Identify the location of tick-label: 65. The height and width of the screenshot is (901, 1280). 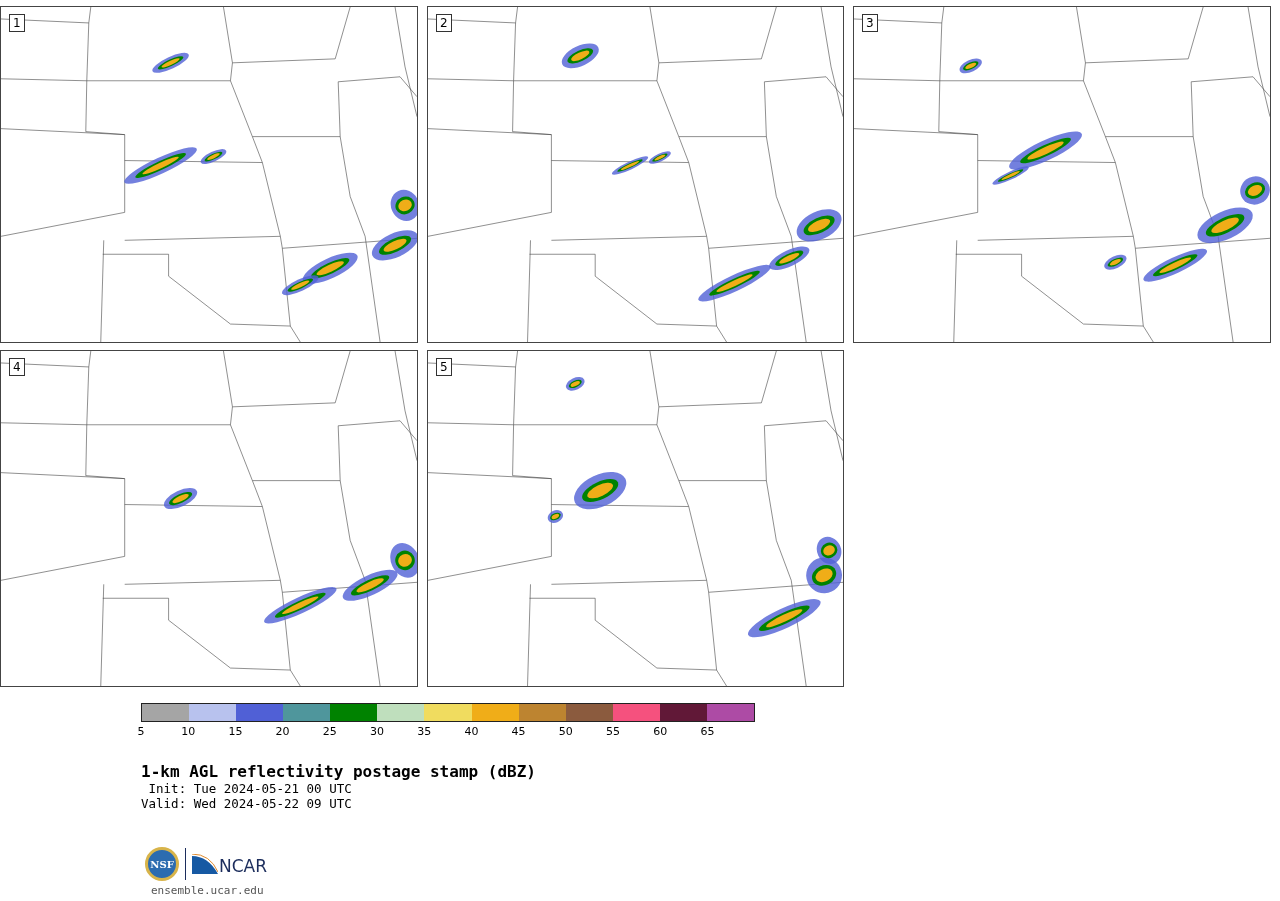
(707, 732).